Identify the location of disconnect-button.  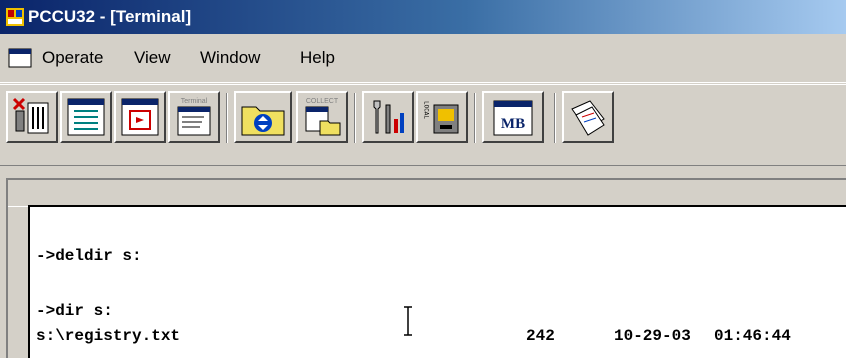
(32, 117).